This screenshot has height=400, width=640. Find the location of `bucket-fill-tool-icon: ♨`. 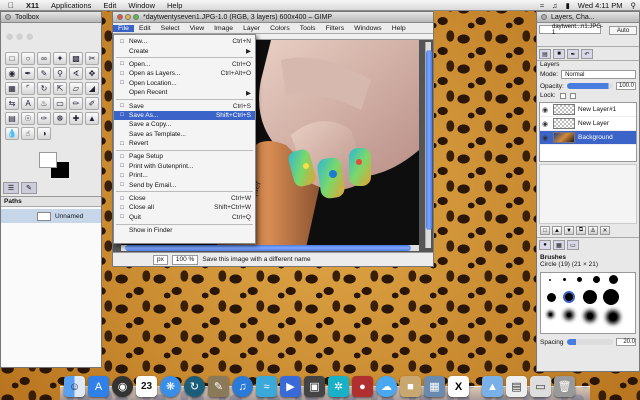

bucket-fill-tool-icon: ♨ is located at coordinates (44, 103).